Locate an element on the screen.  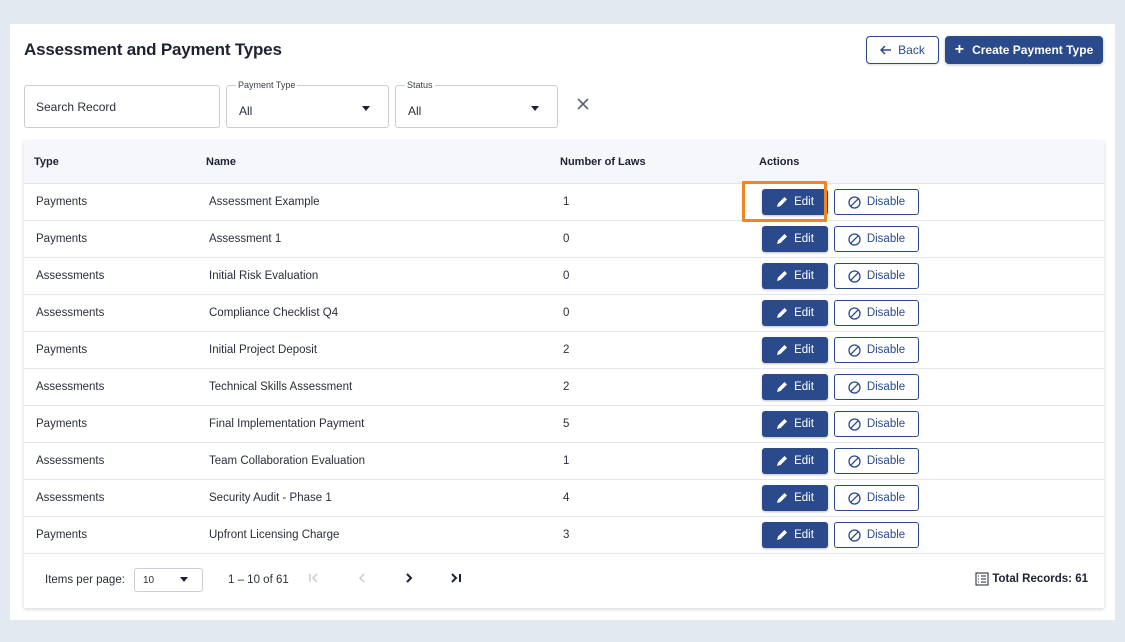
payment-type-select: Payment Type All is located at coordinates (307, 104).